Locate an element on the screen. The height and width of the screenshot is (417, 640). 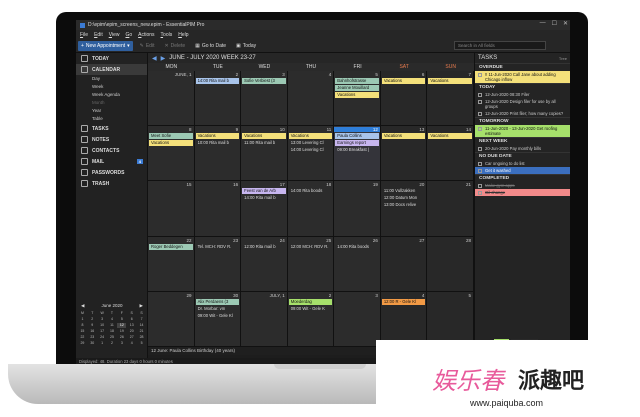
calendar-event: 12:00 R - Gele Kl is located at coordinates (403, 301).